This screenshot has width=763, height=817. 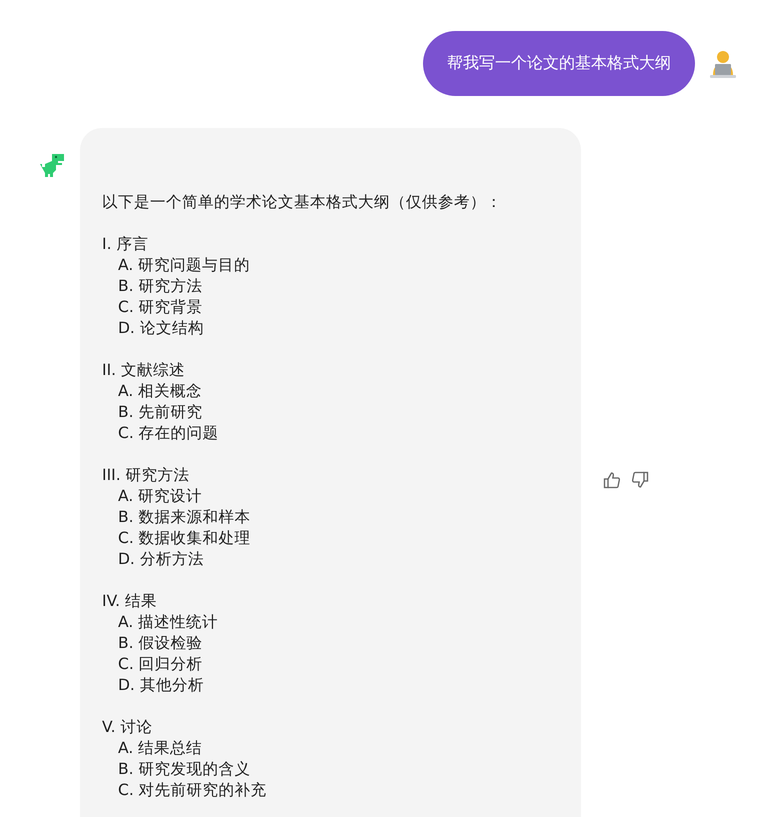 What do you see at coordinates (302, 202) in the screenshot?
I see `intro-text: 以下是一个简单的学术论文基本格式大纲（仅供参考）：` at bounding box center [302, 202].